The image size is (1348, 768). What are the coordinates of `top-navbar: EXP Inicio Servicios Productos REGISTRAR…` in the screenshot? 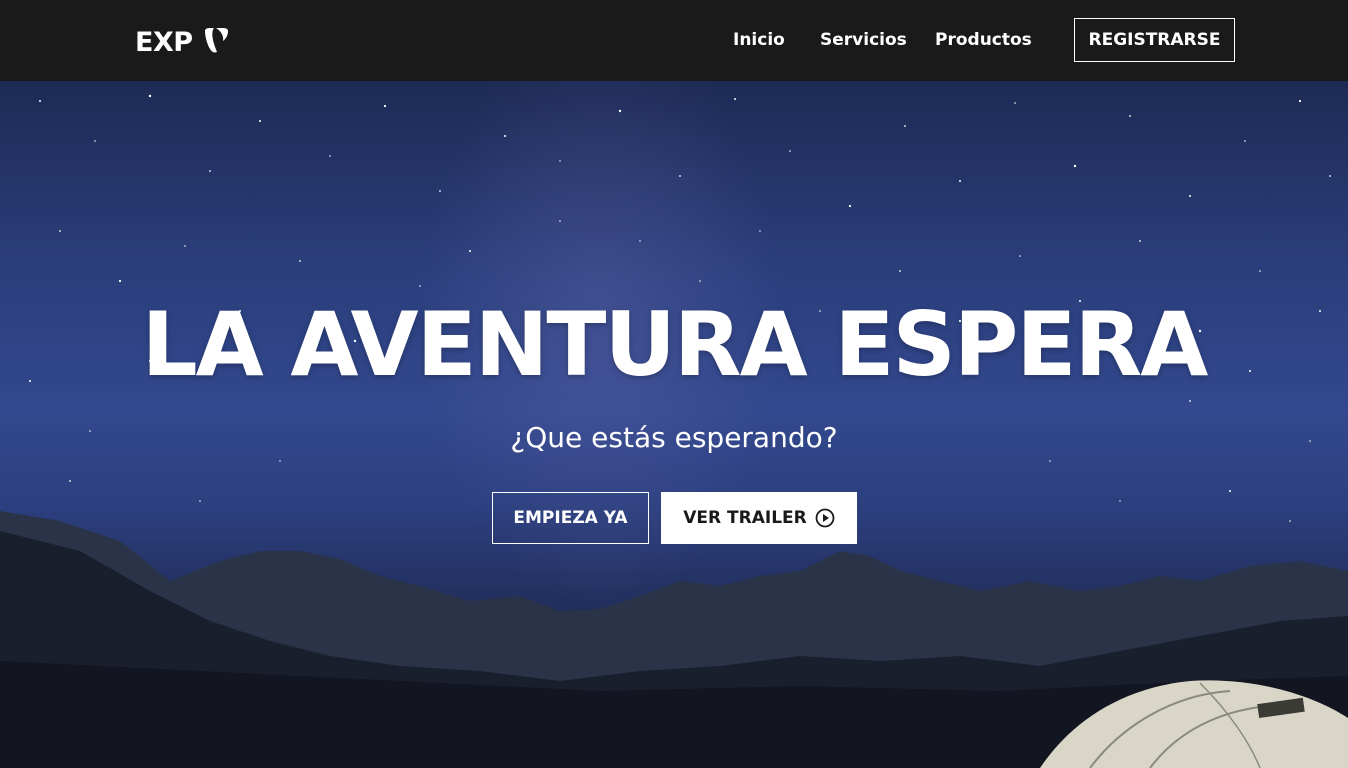 It's located at (674, 40).